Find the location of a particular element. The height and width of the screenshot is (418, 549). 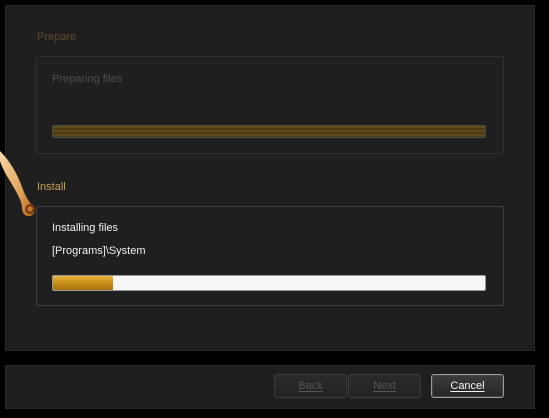

prepare-progress-fill is located at coordinates (269, 131).